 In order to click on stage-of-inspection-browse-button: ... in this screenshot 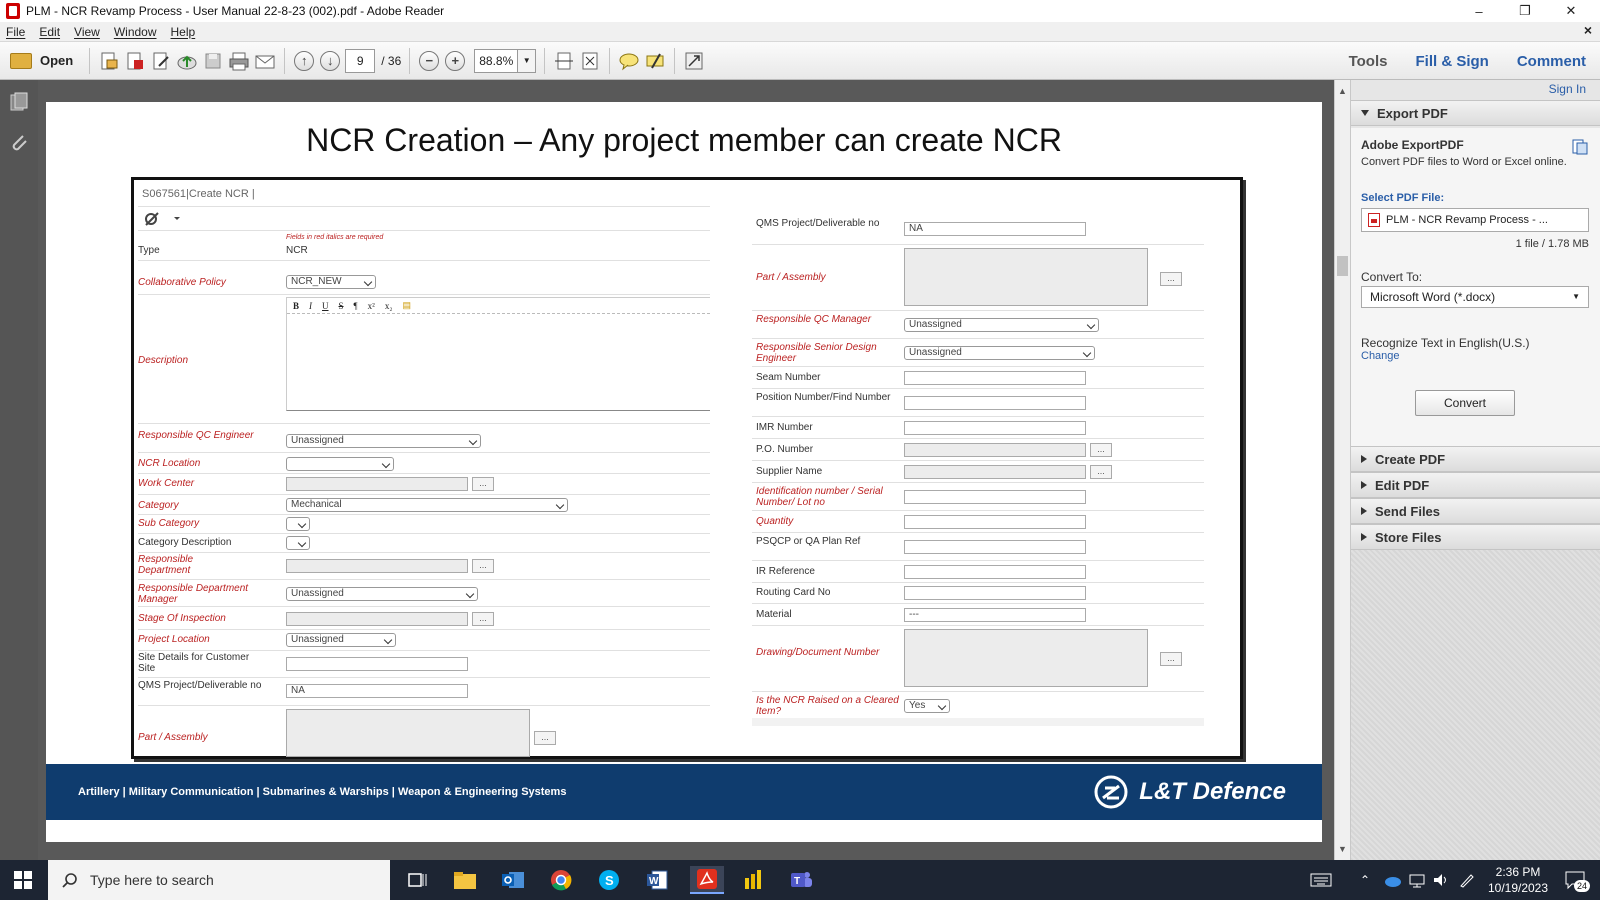, I will do `click(483, 619)`.